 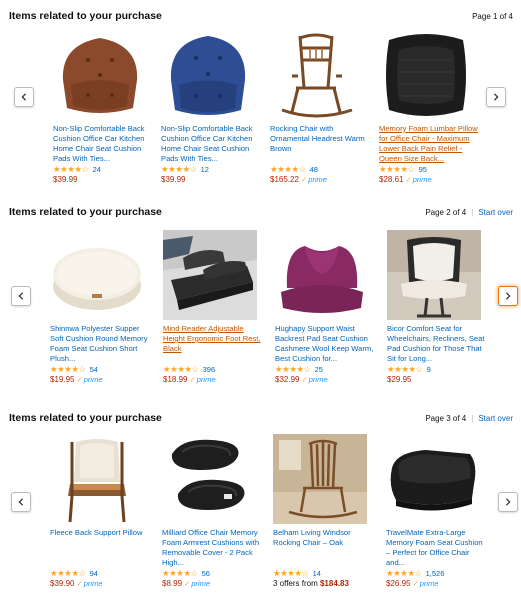 I want to click on review-count-link: 396, so click(x=209, y=369).